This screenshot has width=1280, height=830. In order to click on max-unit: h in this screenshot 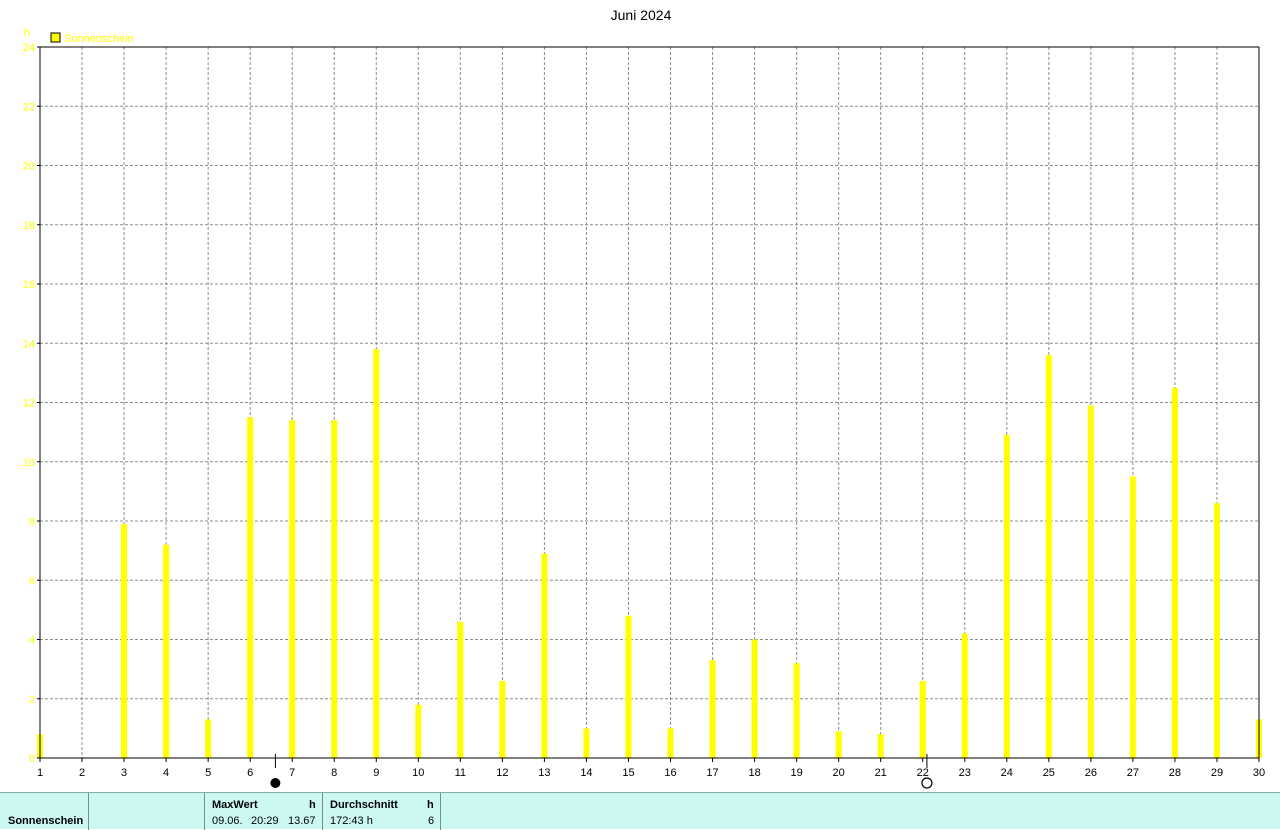, I will do `click(312, 805)`.